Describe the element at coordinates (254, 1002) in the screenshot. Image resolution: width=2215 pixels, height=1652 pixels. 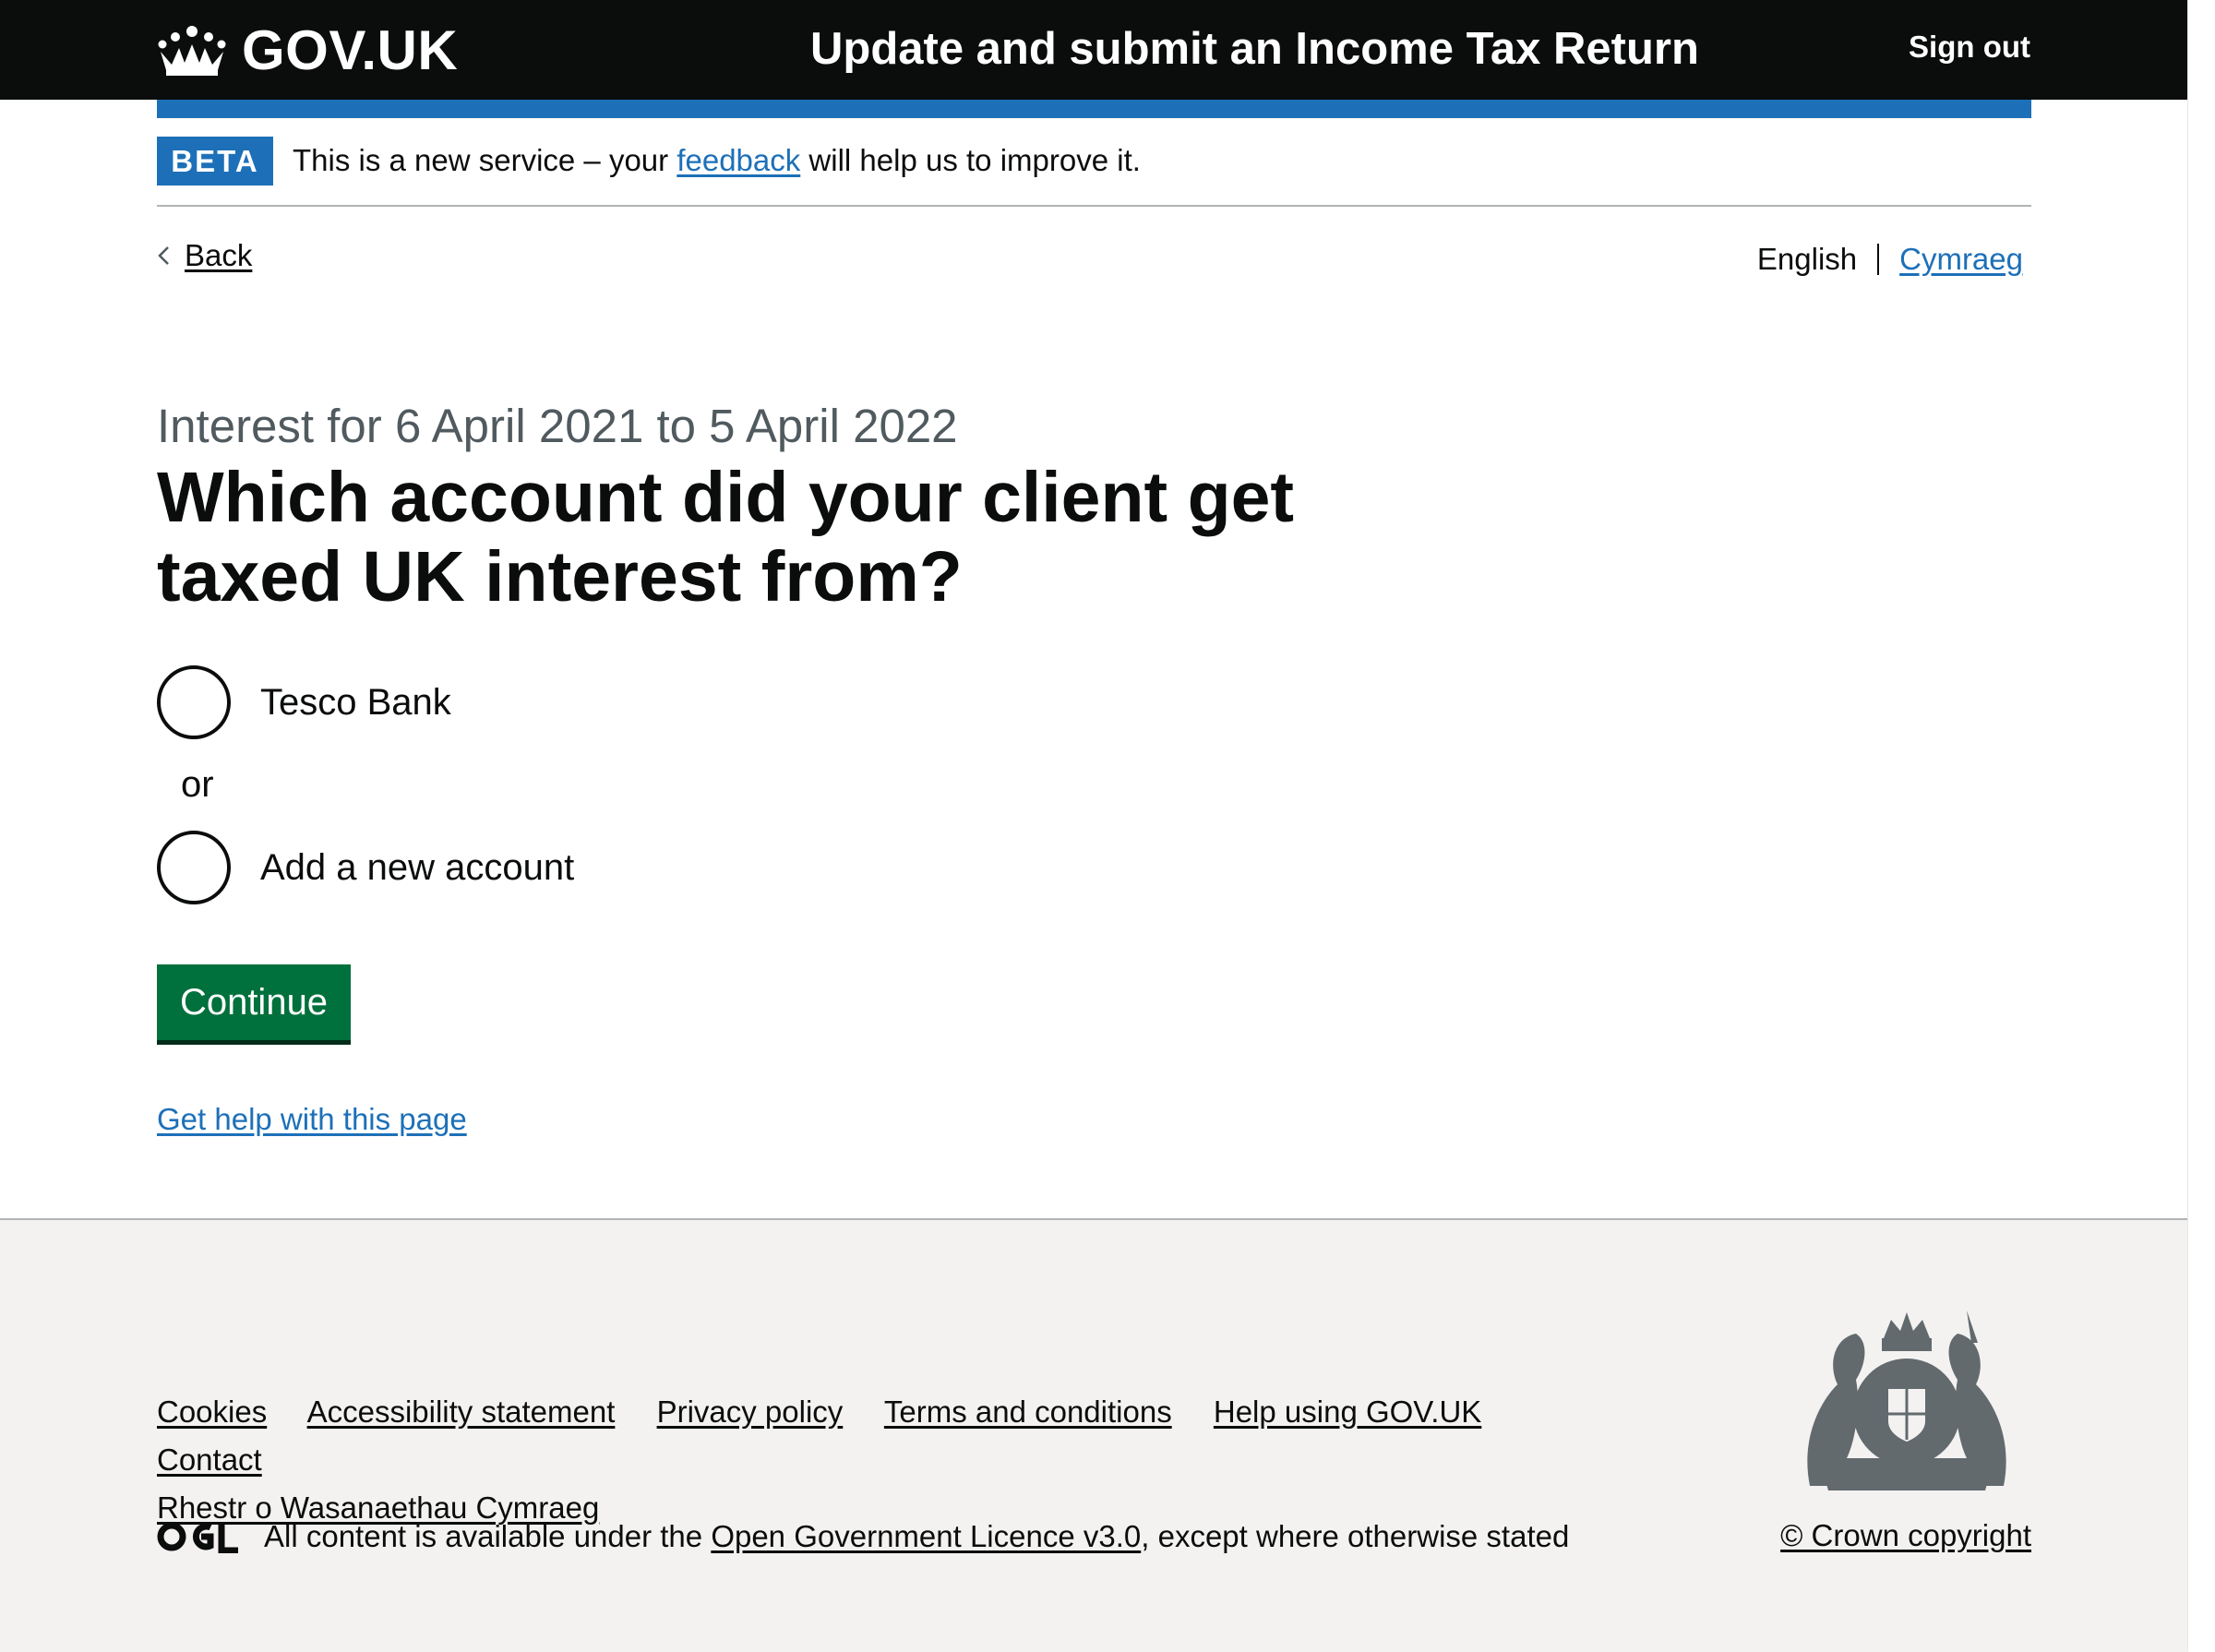
I see `continue-button: Continue` at that location.